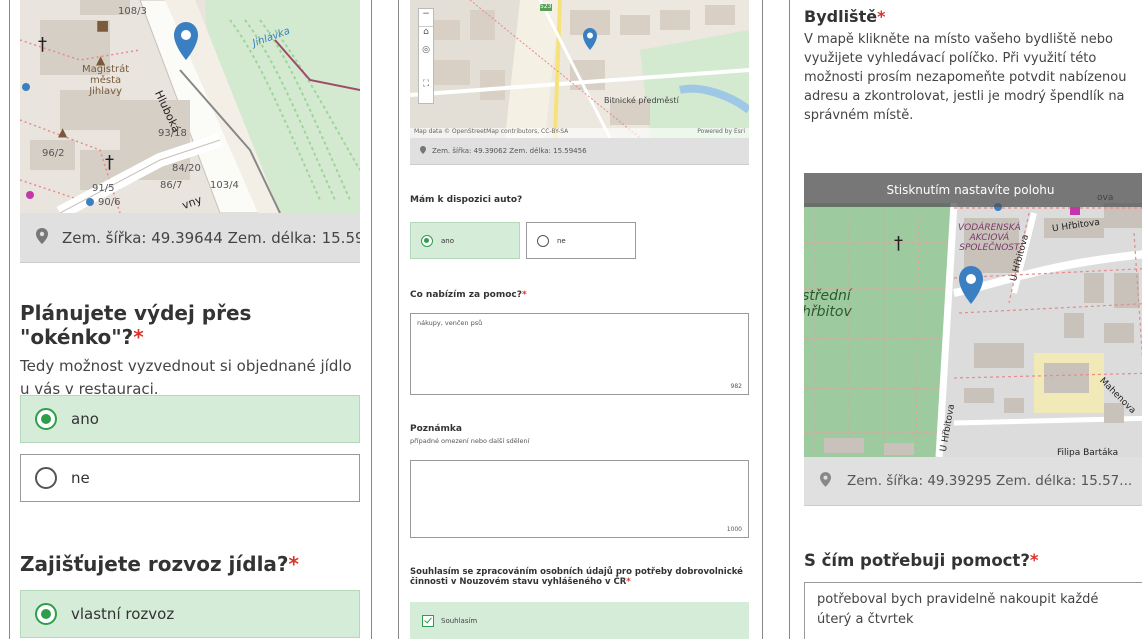 The width and height of the screenshot is (1142, 639). What do you see at coordinates (224, 185) in the screenshot?
I see `map-label-1034: 103/4` at bounding box center [224, 185].